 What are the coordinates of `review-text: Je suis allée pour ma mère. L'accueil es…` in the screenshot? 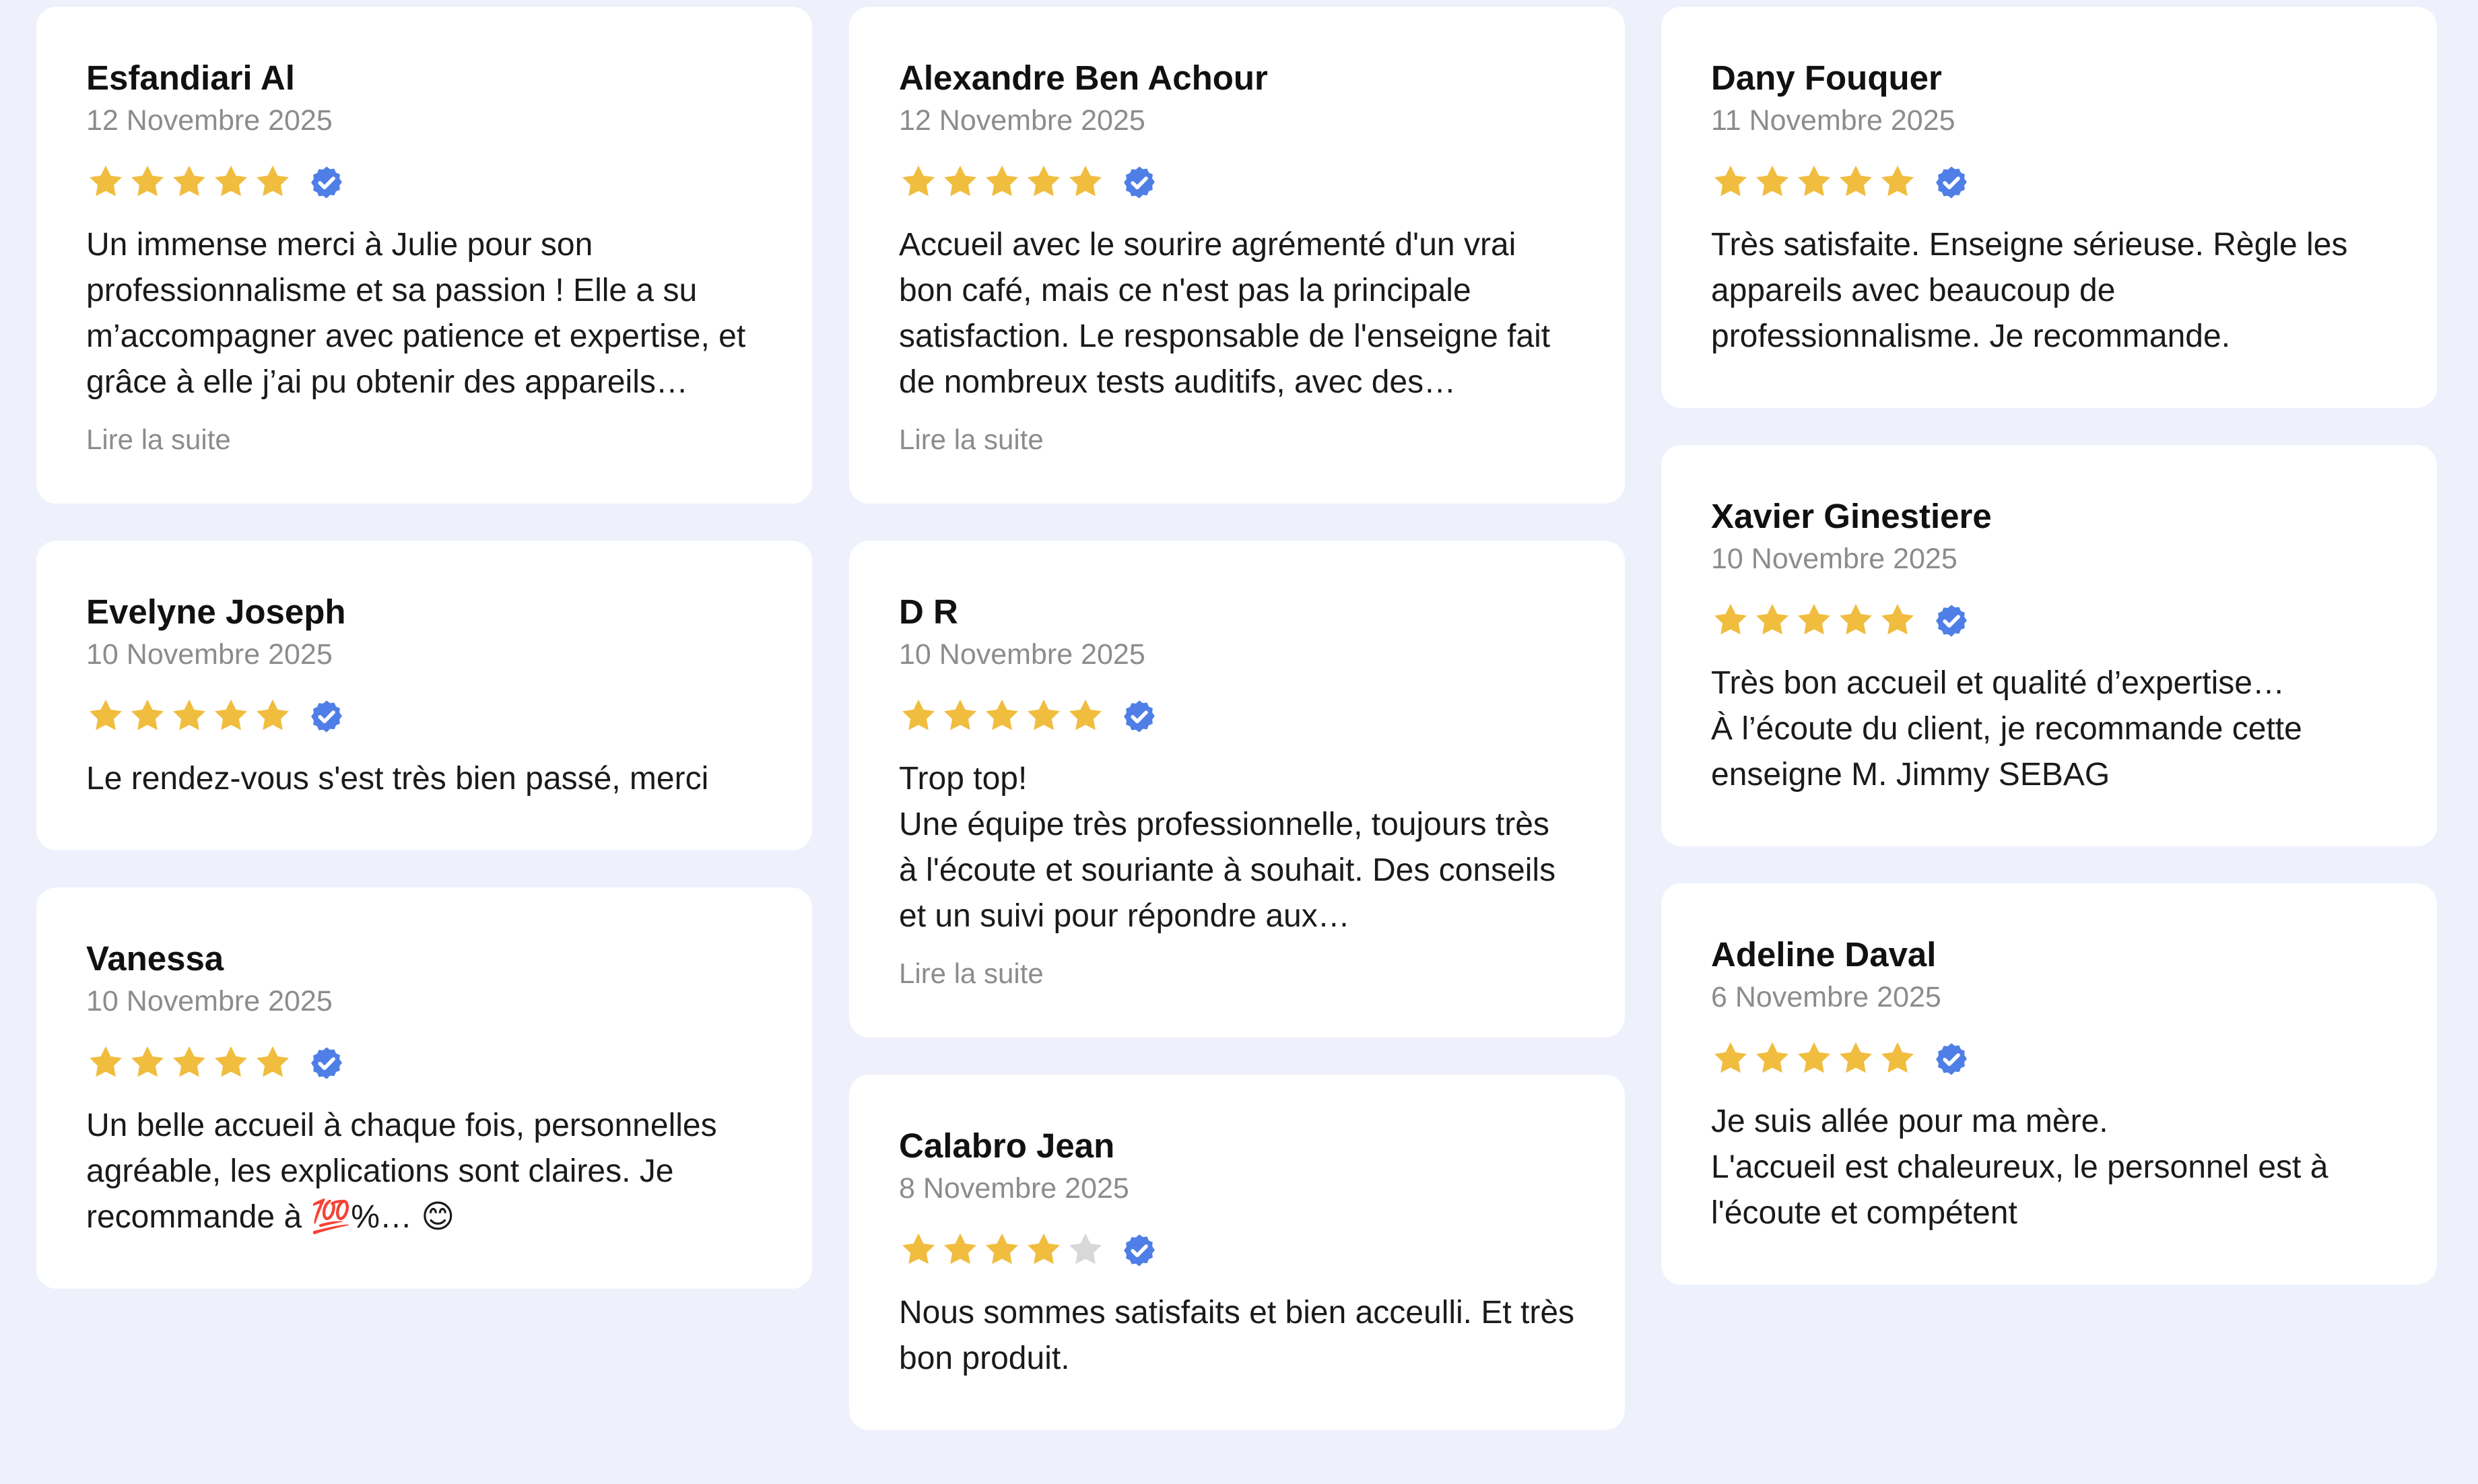 It's located at (2020, 1167).